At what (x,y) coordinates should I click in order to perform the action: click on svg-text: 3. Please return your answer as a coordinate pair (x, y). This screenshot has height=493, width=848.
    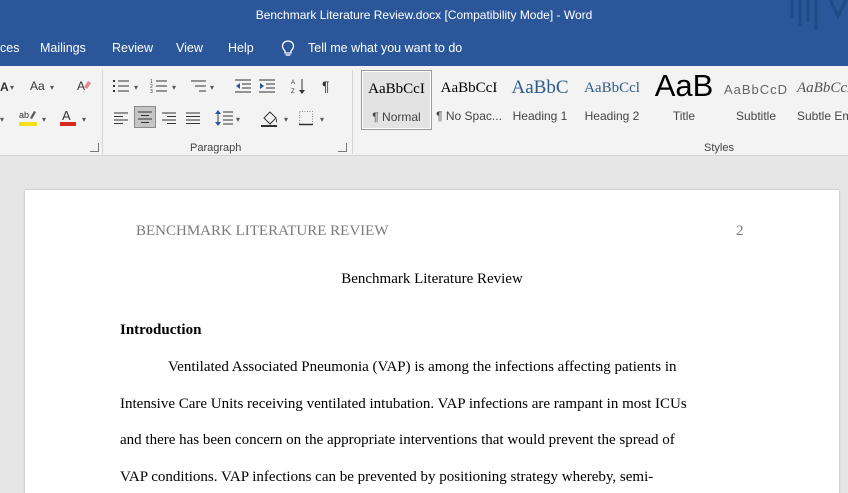
    Looking at the image, I should click on (151, 91).